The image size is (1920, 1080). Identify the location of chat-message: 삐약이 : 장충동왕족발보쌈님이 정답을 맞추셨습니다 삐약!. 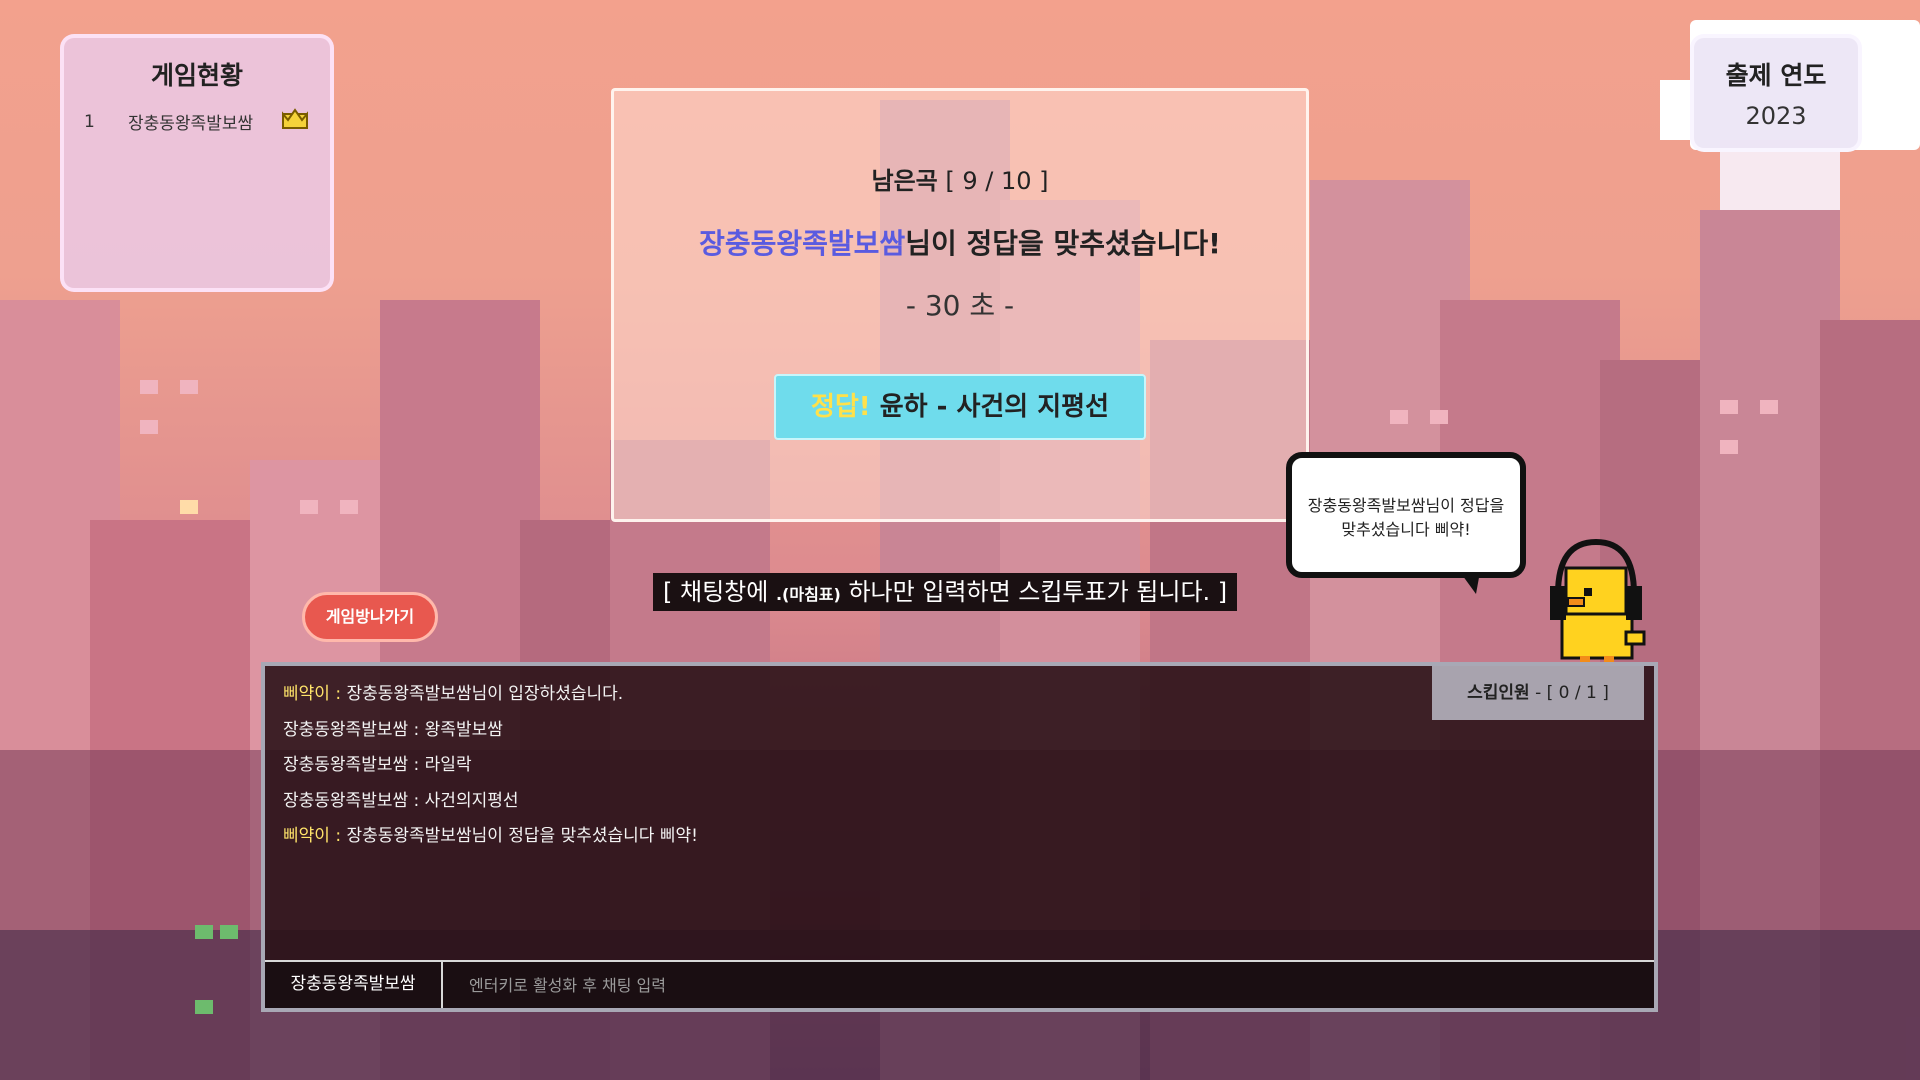
(490, 840).